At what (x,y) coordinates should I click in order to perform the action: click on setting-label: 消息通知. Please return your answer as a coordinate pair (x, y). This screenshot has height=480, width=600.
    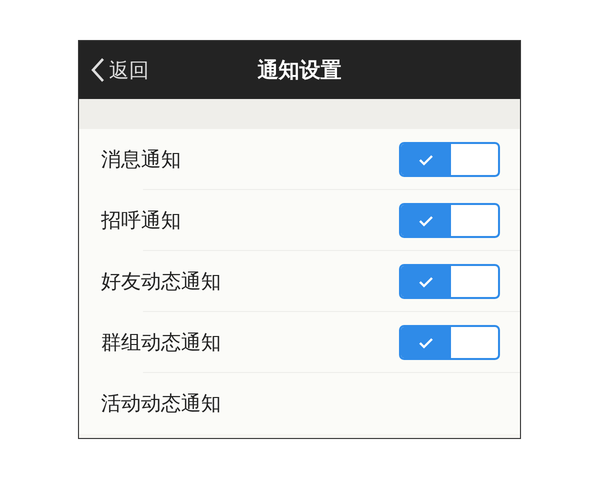
    Looking at the image, I should click on (141, 159).